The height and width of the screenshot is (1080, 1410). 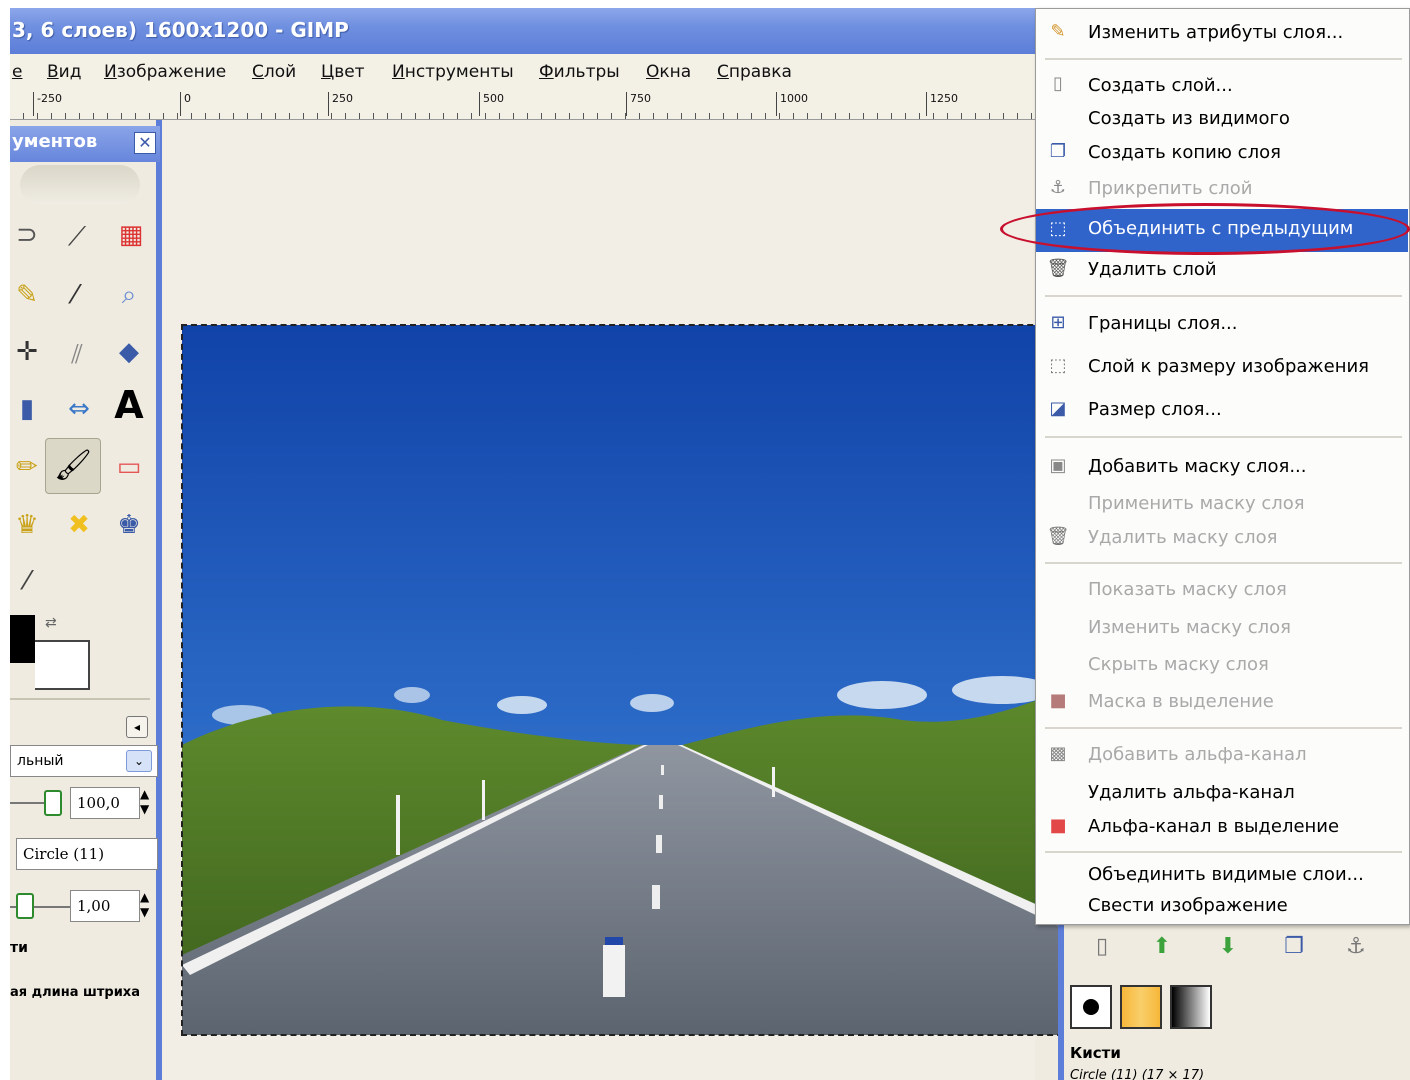 I want to click on layer-boundary-icon: ⊞, so click(x=1058, y=322).